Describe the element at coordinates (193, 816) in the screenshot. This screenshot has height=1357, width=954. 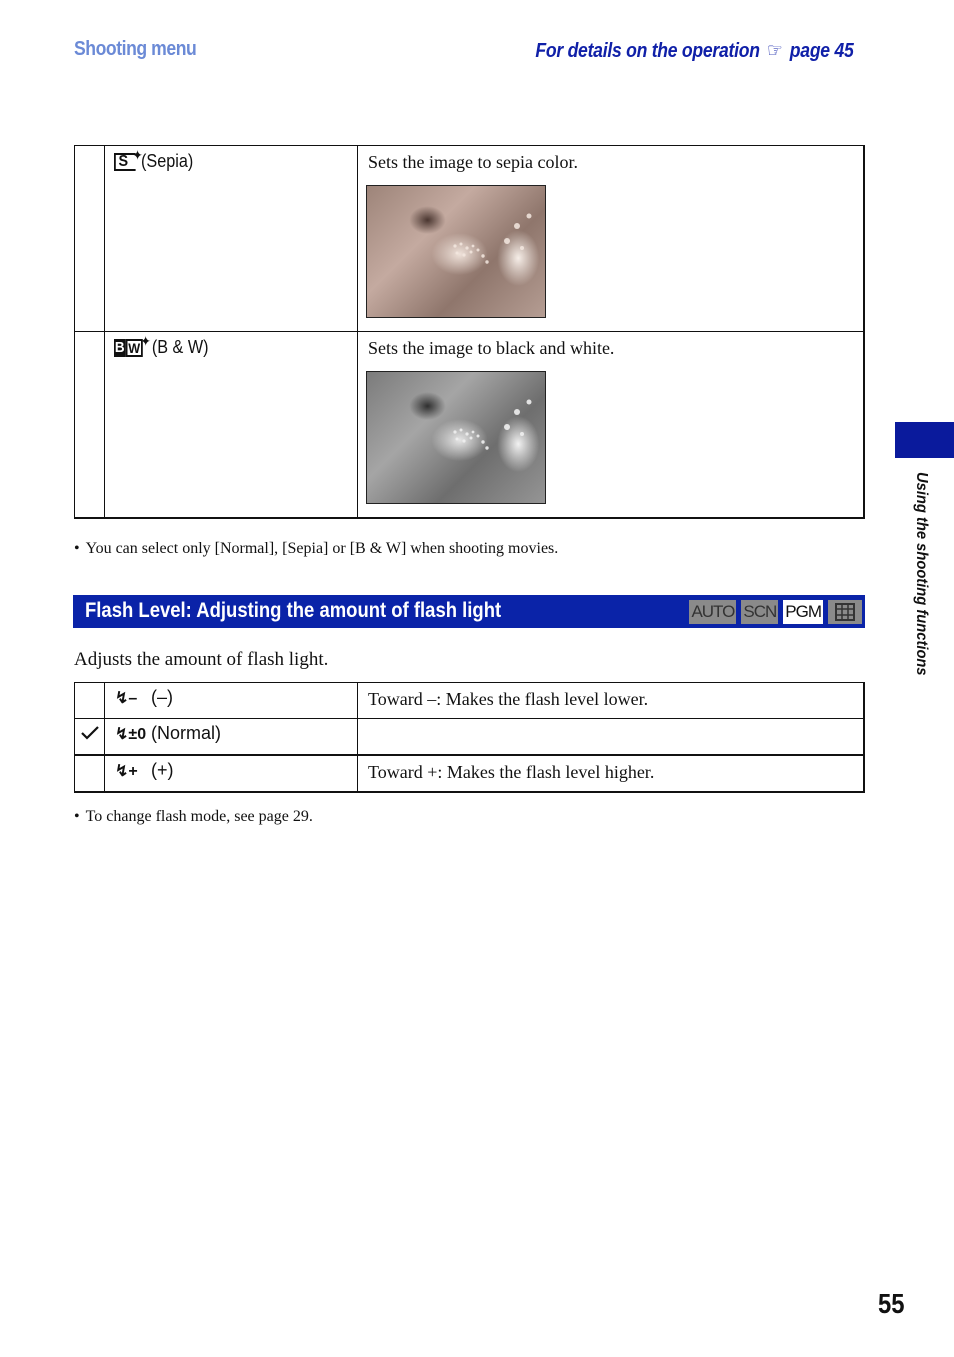
I see `flash-mode-note: • To change flash mode, see page 29.` at that location.